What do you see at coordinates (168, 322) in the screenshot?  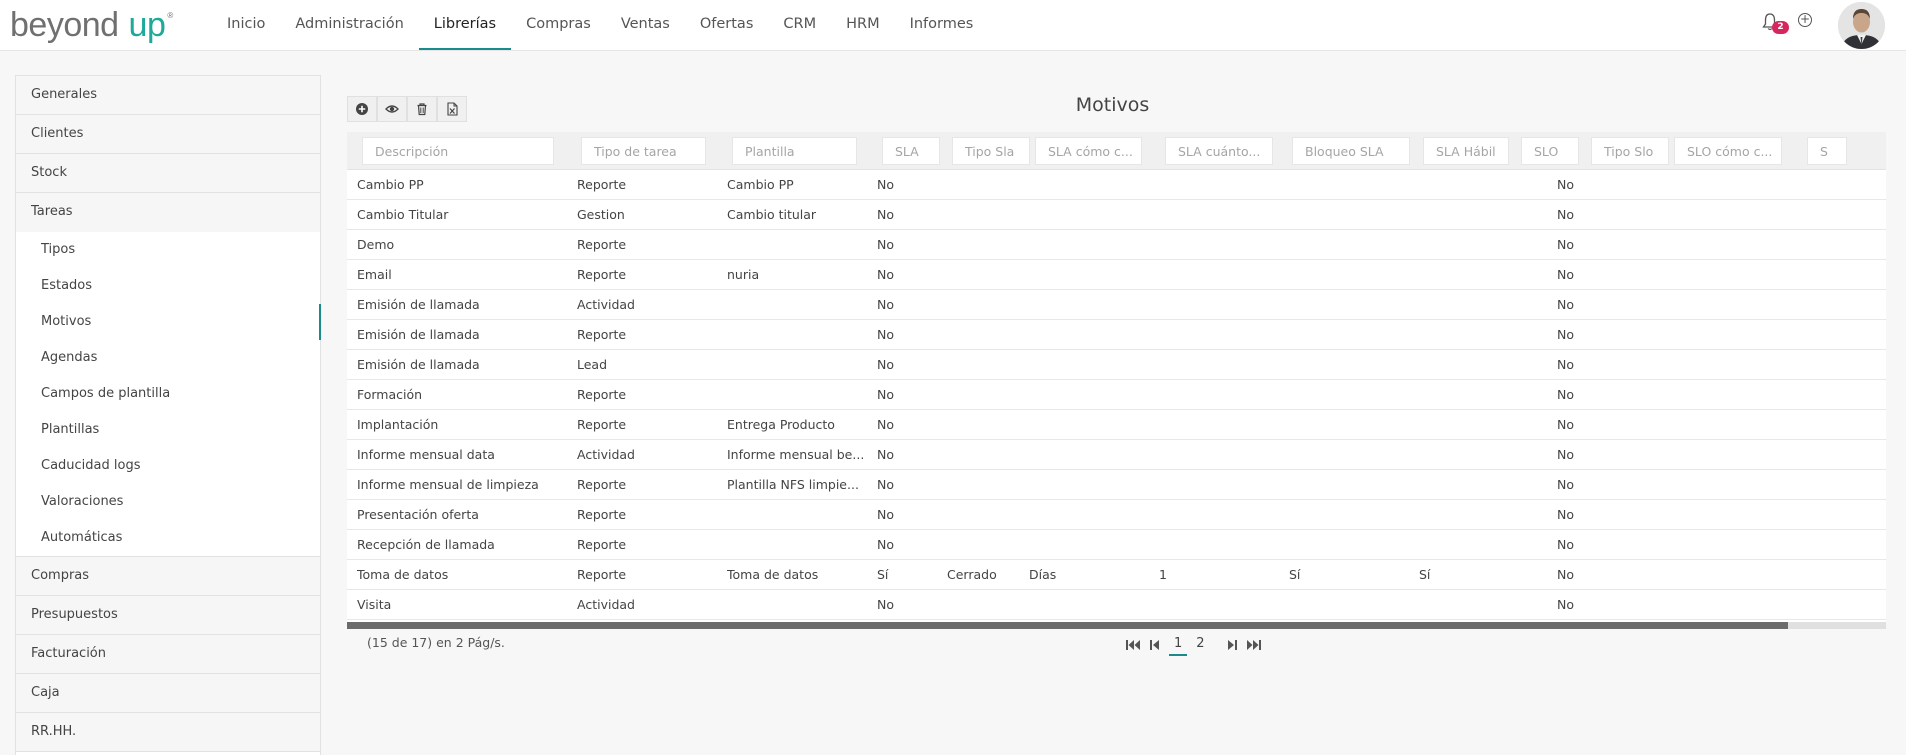 I see `sidebar-item-motivos: Motivos` at bounding box center [168, 322].